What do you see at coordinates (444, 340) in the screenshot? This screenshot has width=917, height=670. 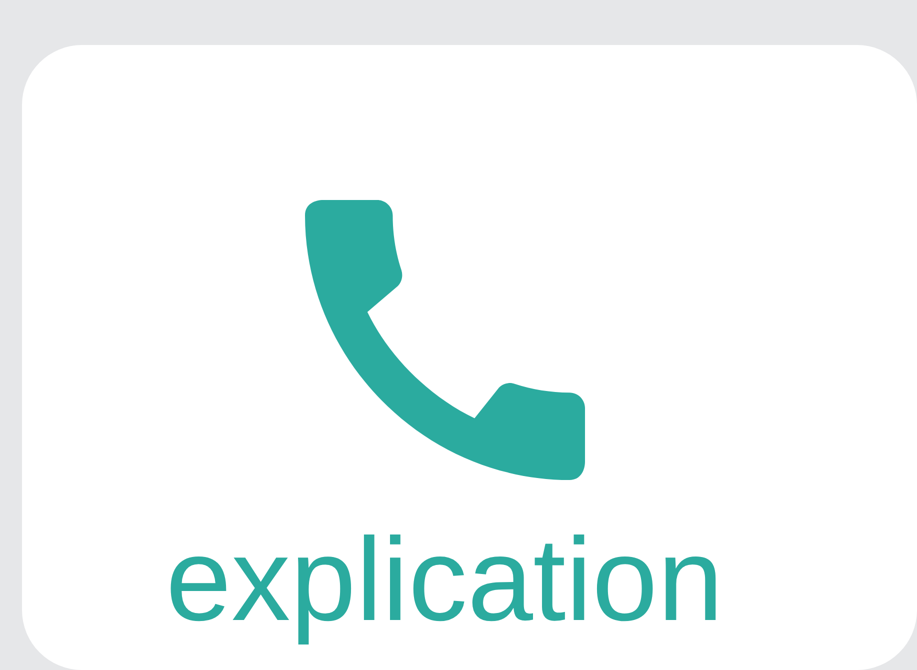 I see `phone-icon` at bounding box center [444, 340].